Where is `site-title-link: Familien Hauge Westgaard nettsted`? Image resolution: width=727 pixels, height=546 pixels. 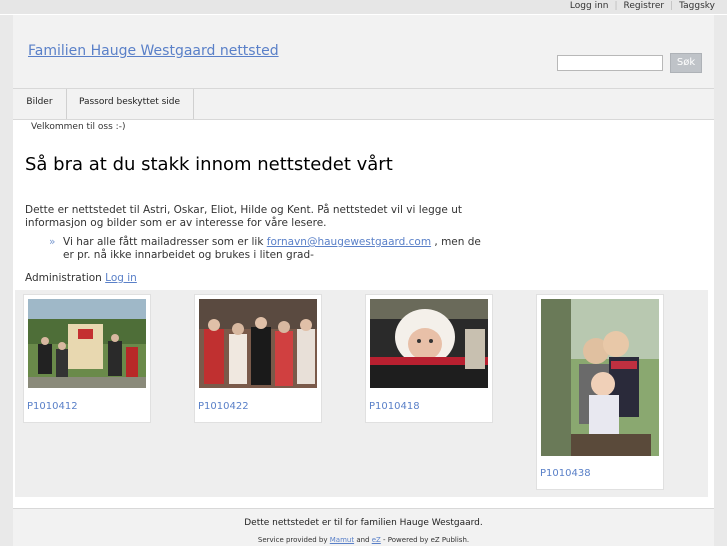
site-title-link: Familien Hauge Westgaard nettsted is located at coordinates (153, 51).